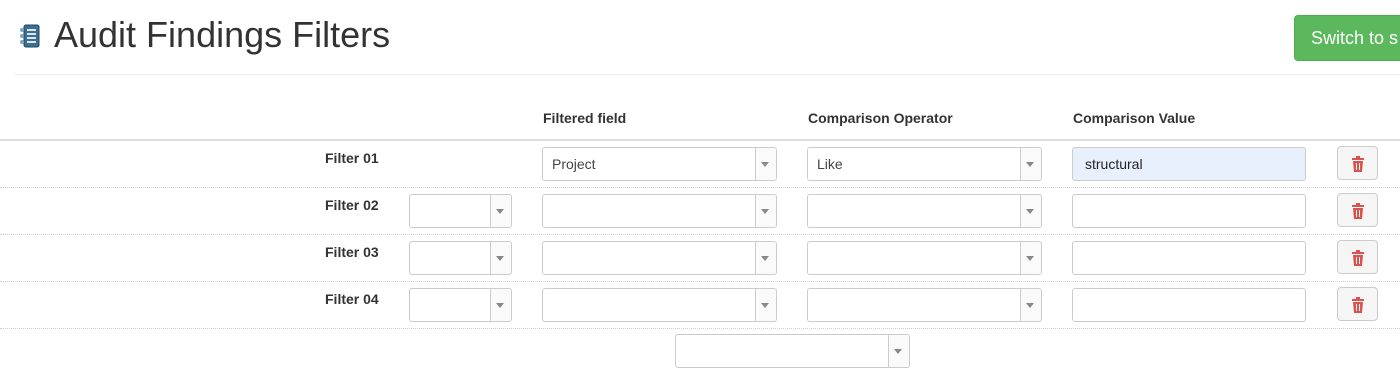 This screenshot has height=368, width=1400. Describe the element at coordinates (830, 164) in the screenshot. I see `comparison-operator-value: Like` at that location.